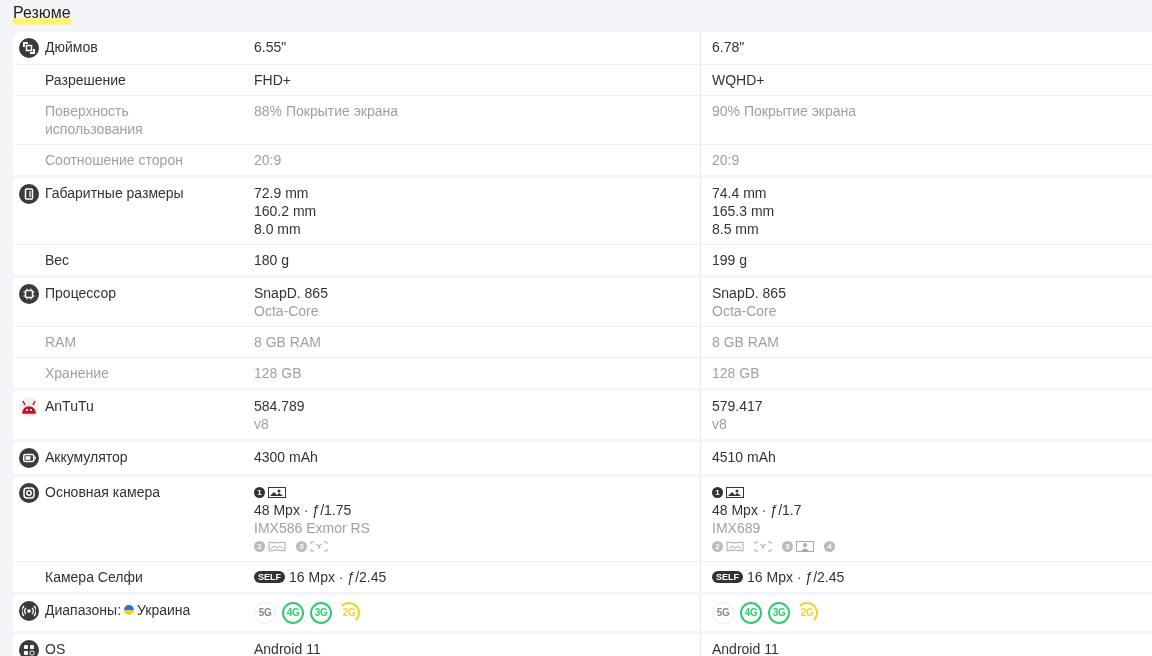 This screenshot has height=656, width=1152. I want to click on spec-value: 6.78", so click(729, 47).